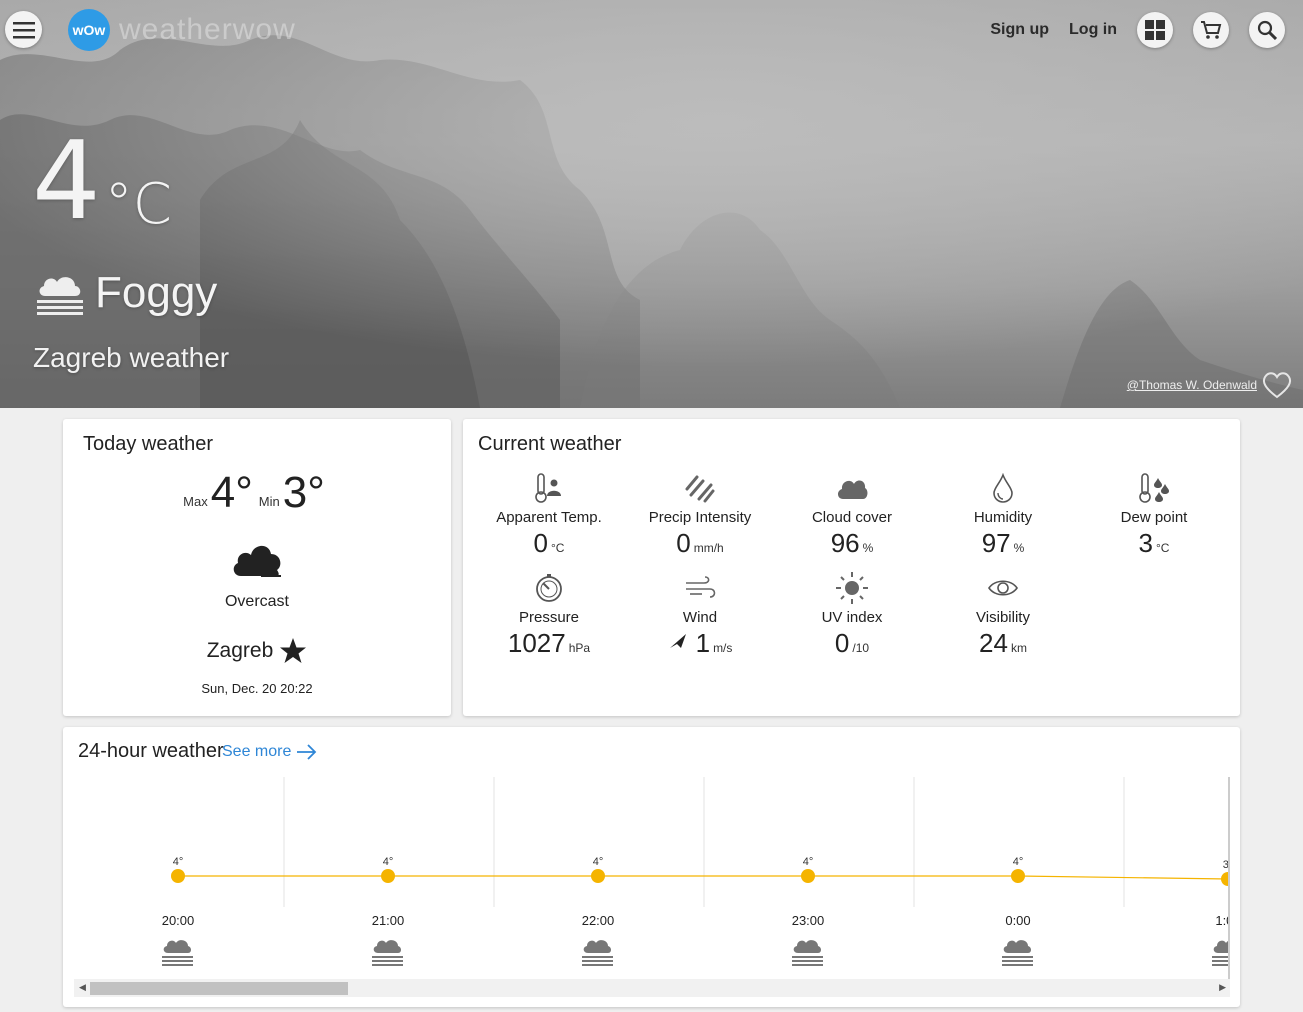  What do you see at coordinates (1018, 648) in the screenshot?
I see `metric-unit: km` at bounding box center [1018, 648].